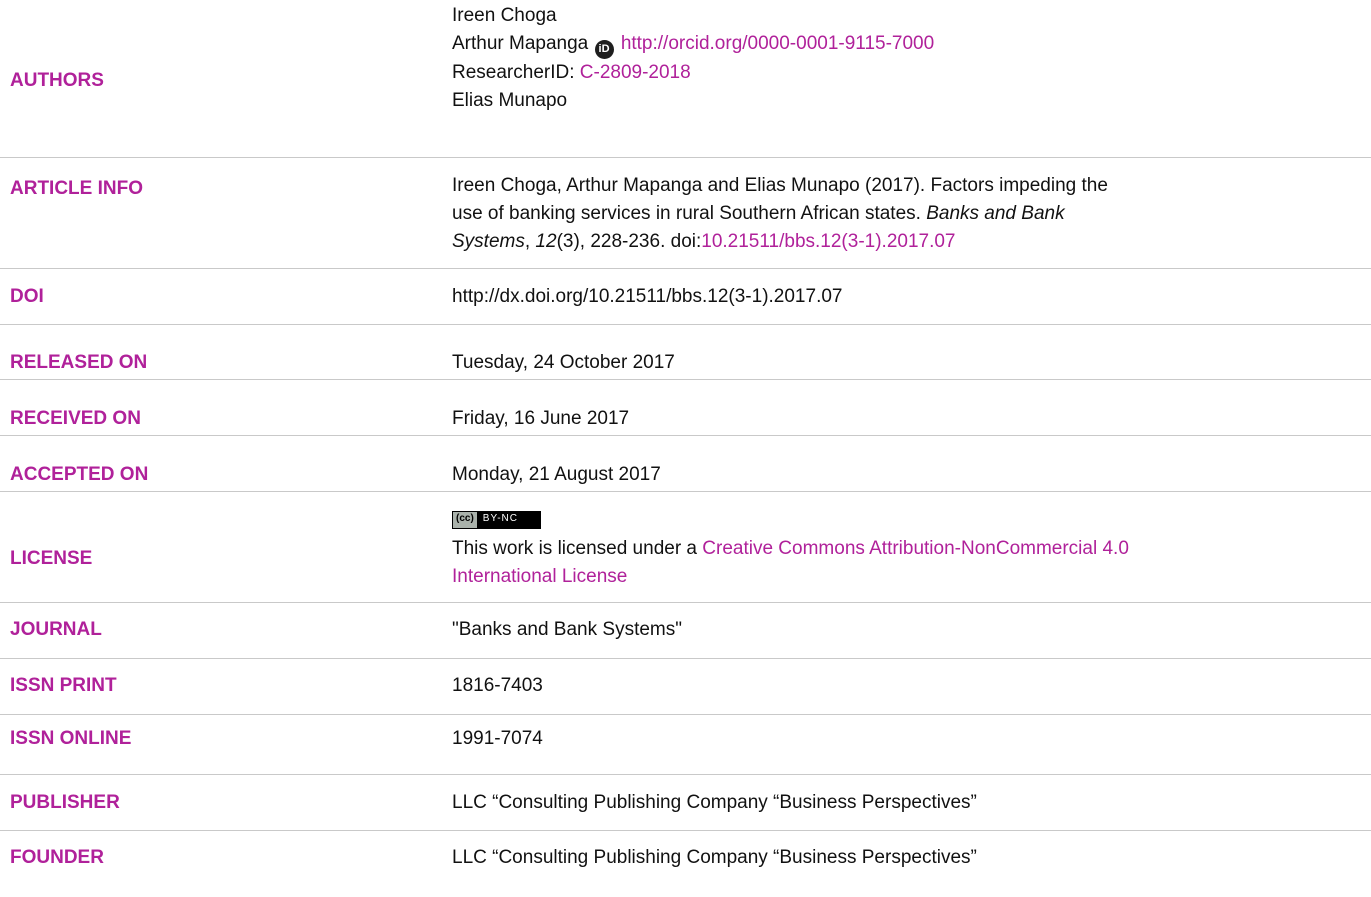 The width and height of the screenshot is (1371, 897). I want to click on released-on-label: RELEASED ON, so click(79, 362).